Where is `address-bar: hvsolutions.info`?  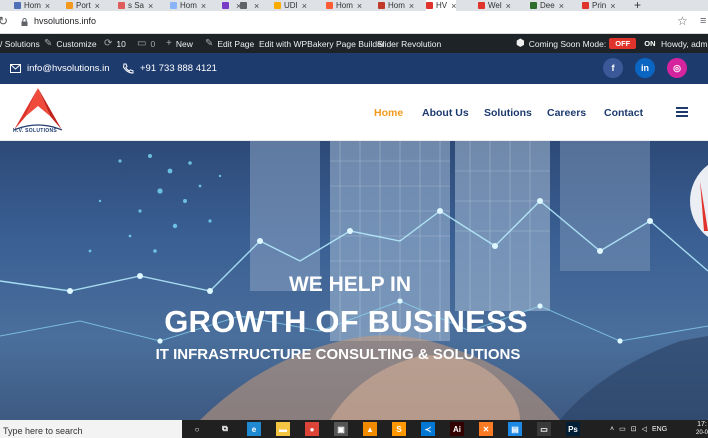
address-bar: hvsolutions.info is located at coordinates (65, 21).